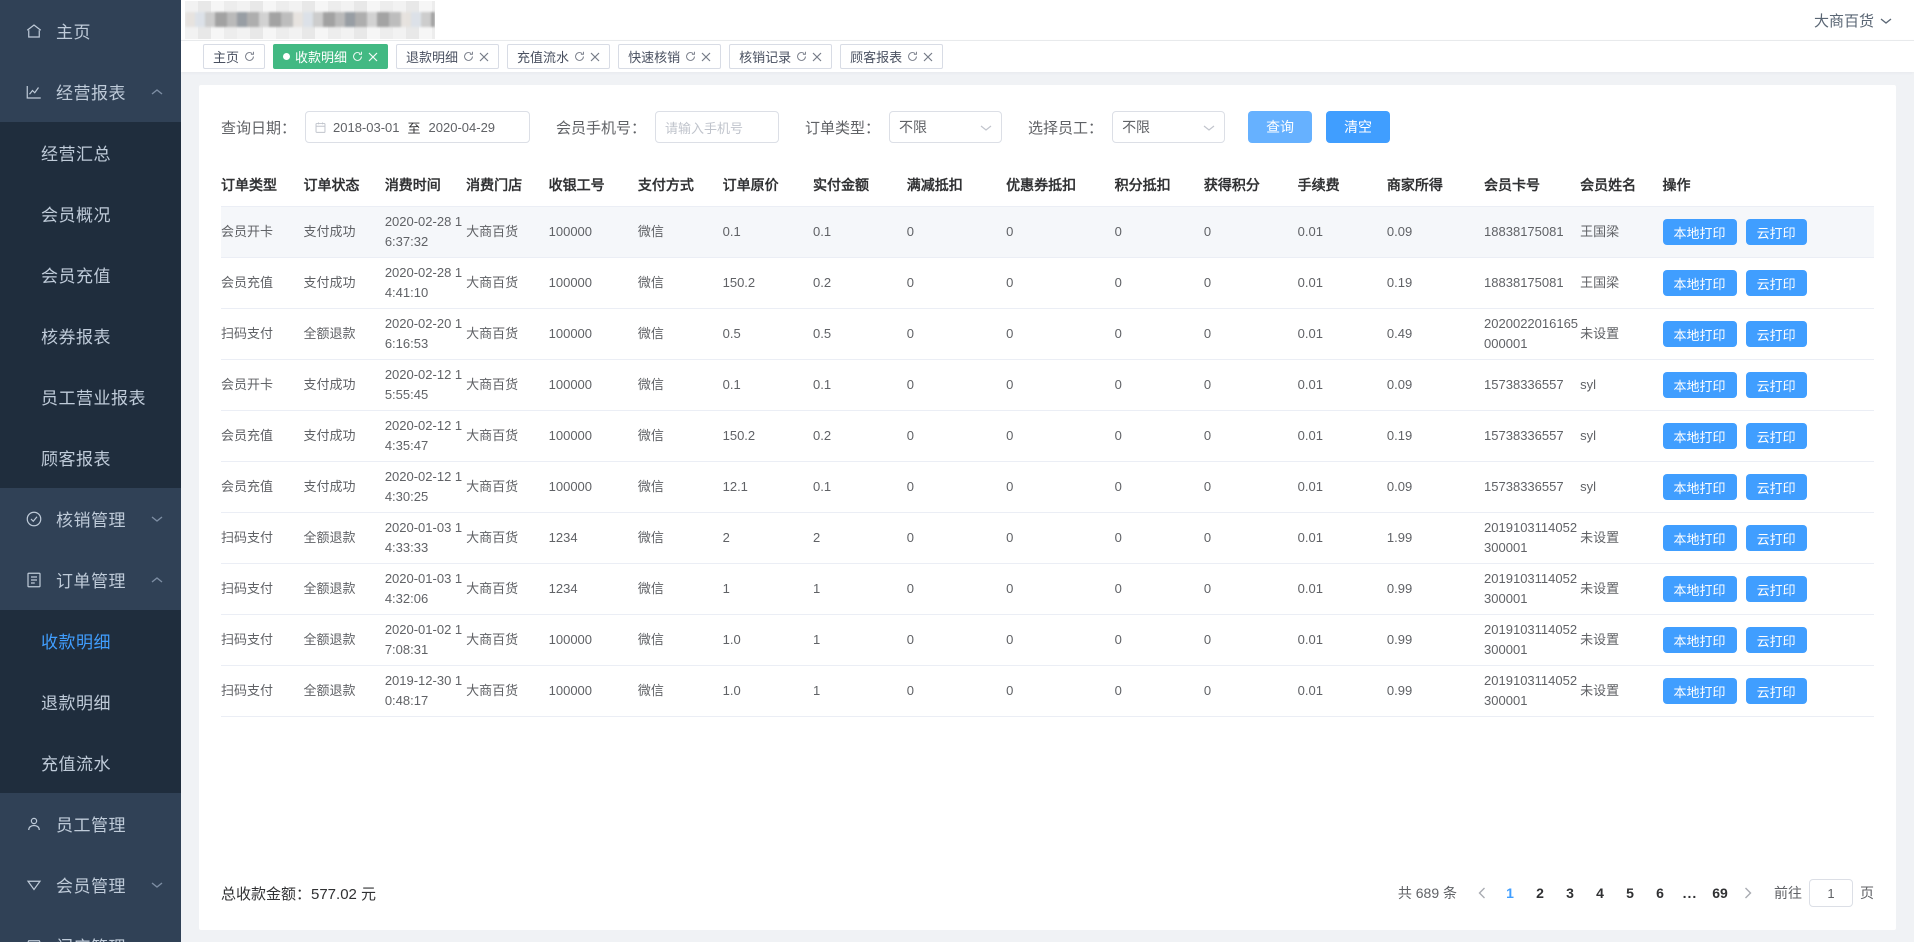 The width and height of the screenshot is (1914, 942). What do you see at coordinates (90, 701) in the screenshot?
I see `sidebar-subitem-refund-detail: 退款明细` at bounding box center [90, 701].